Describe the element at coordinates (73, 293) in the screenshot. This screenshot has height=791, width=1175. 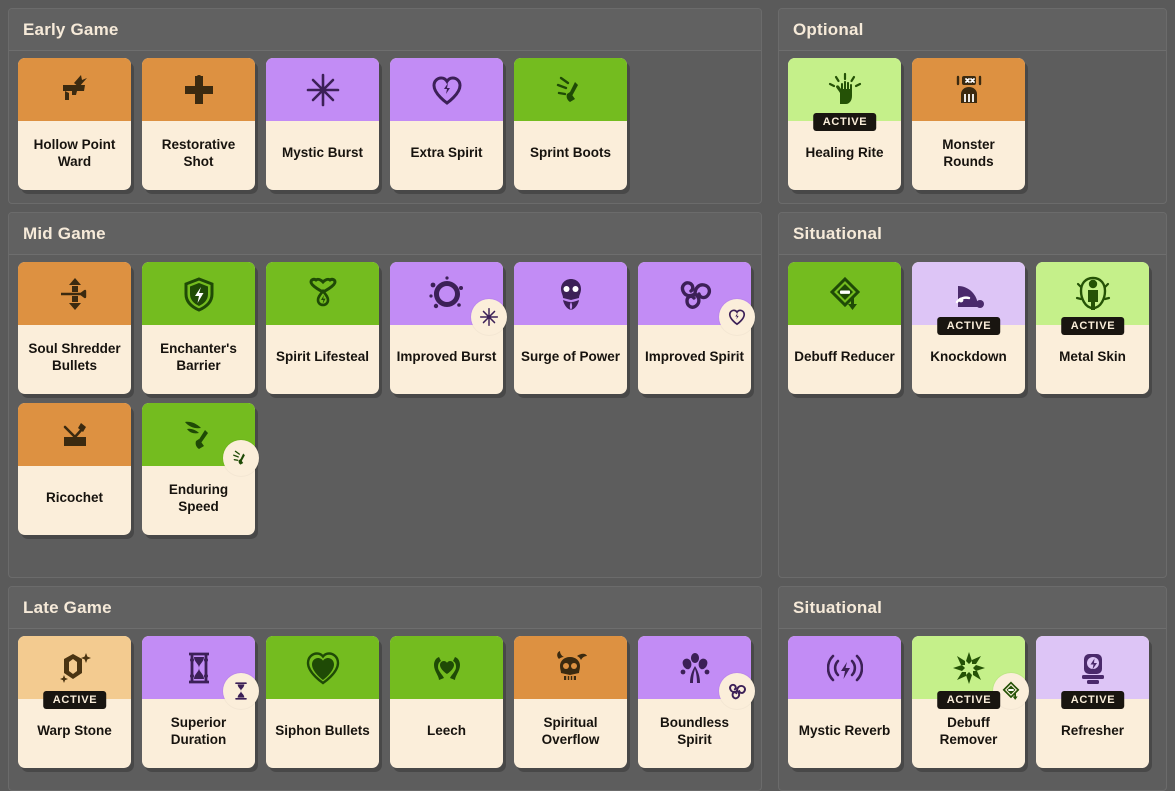
I see `bullet-arrows-icon` at that location.